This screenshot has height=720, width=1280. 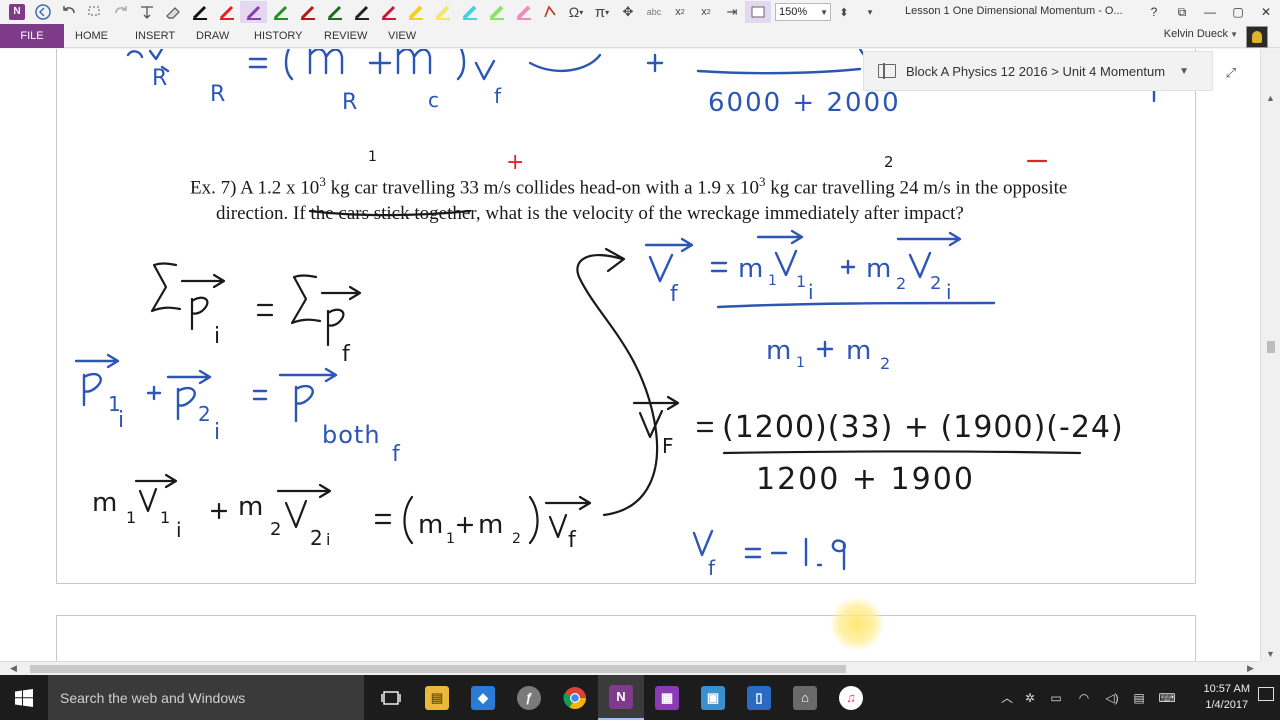 I want to click on minimize-button: —, so click(x=1210, y=12).